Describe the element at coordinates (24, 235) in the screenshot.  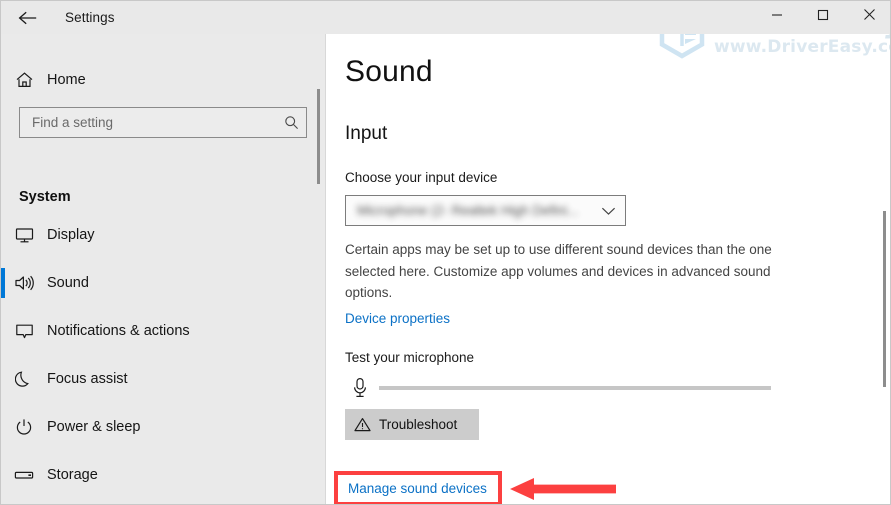
I see `monitor-icon` at that location.